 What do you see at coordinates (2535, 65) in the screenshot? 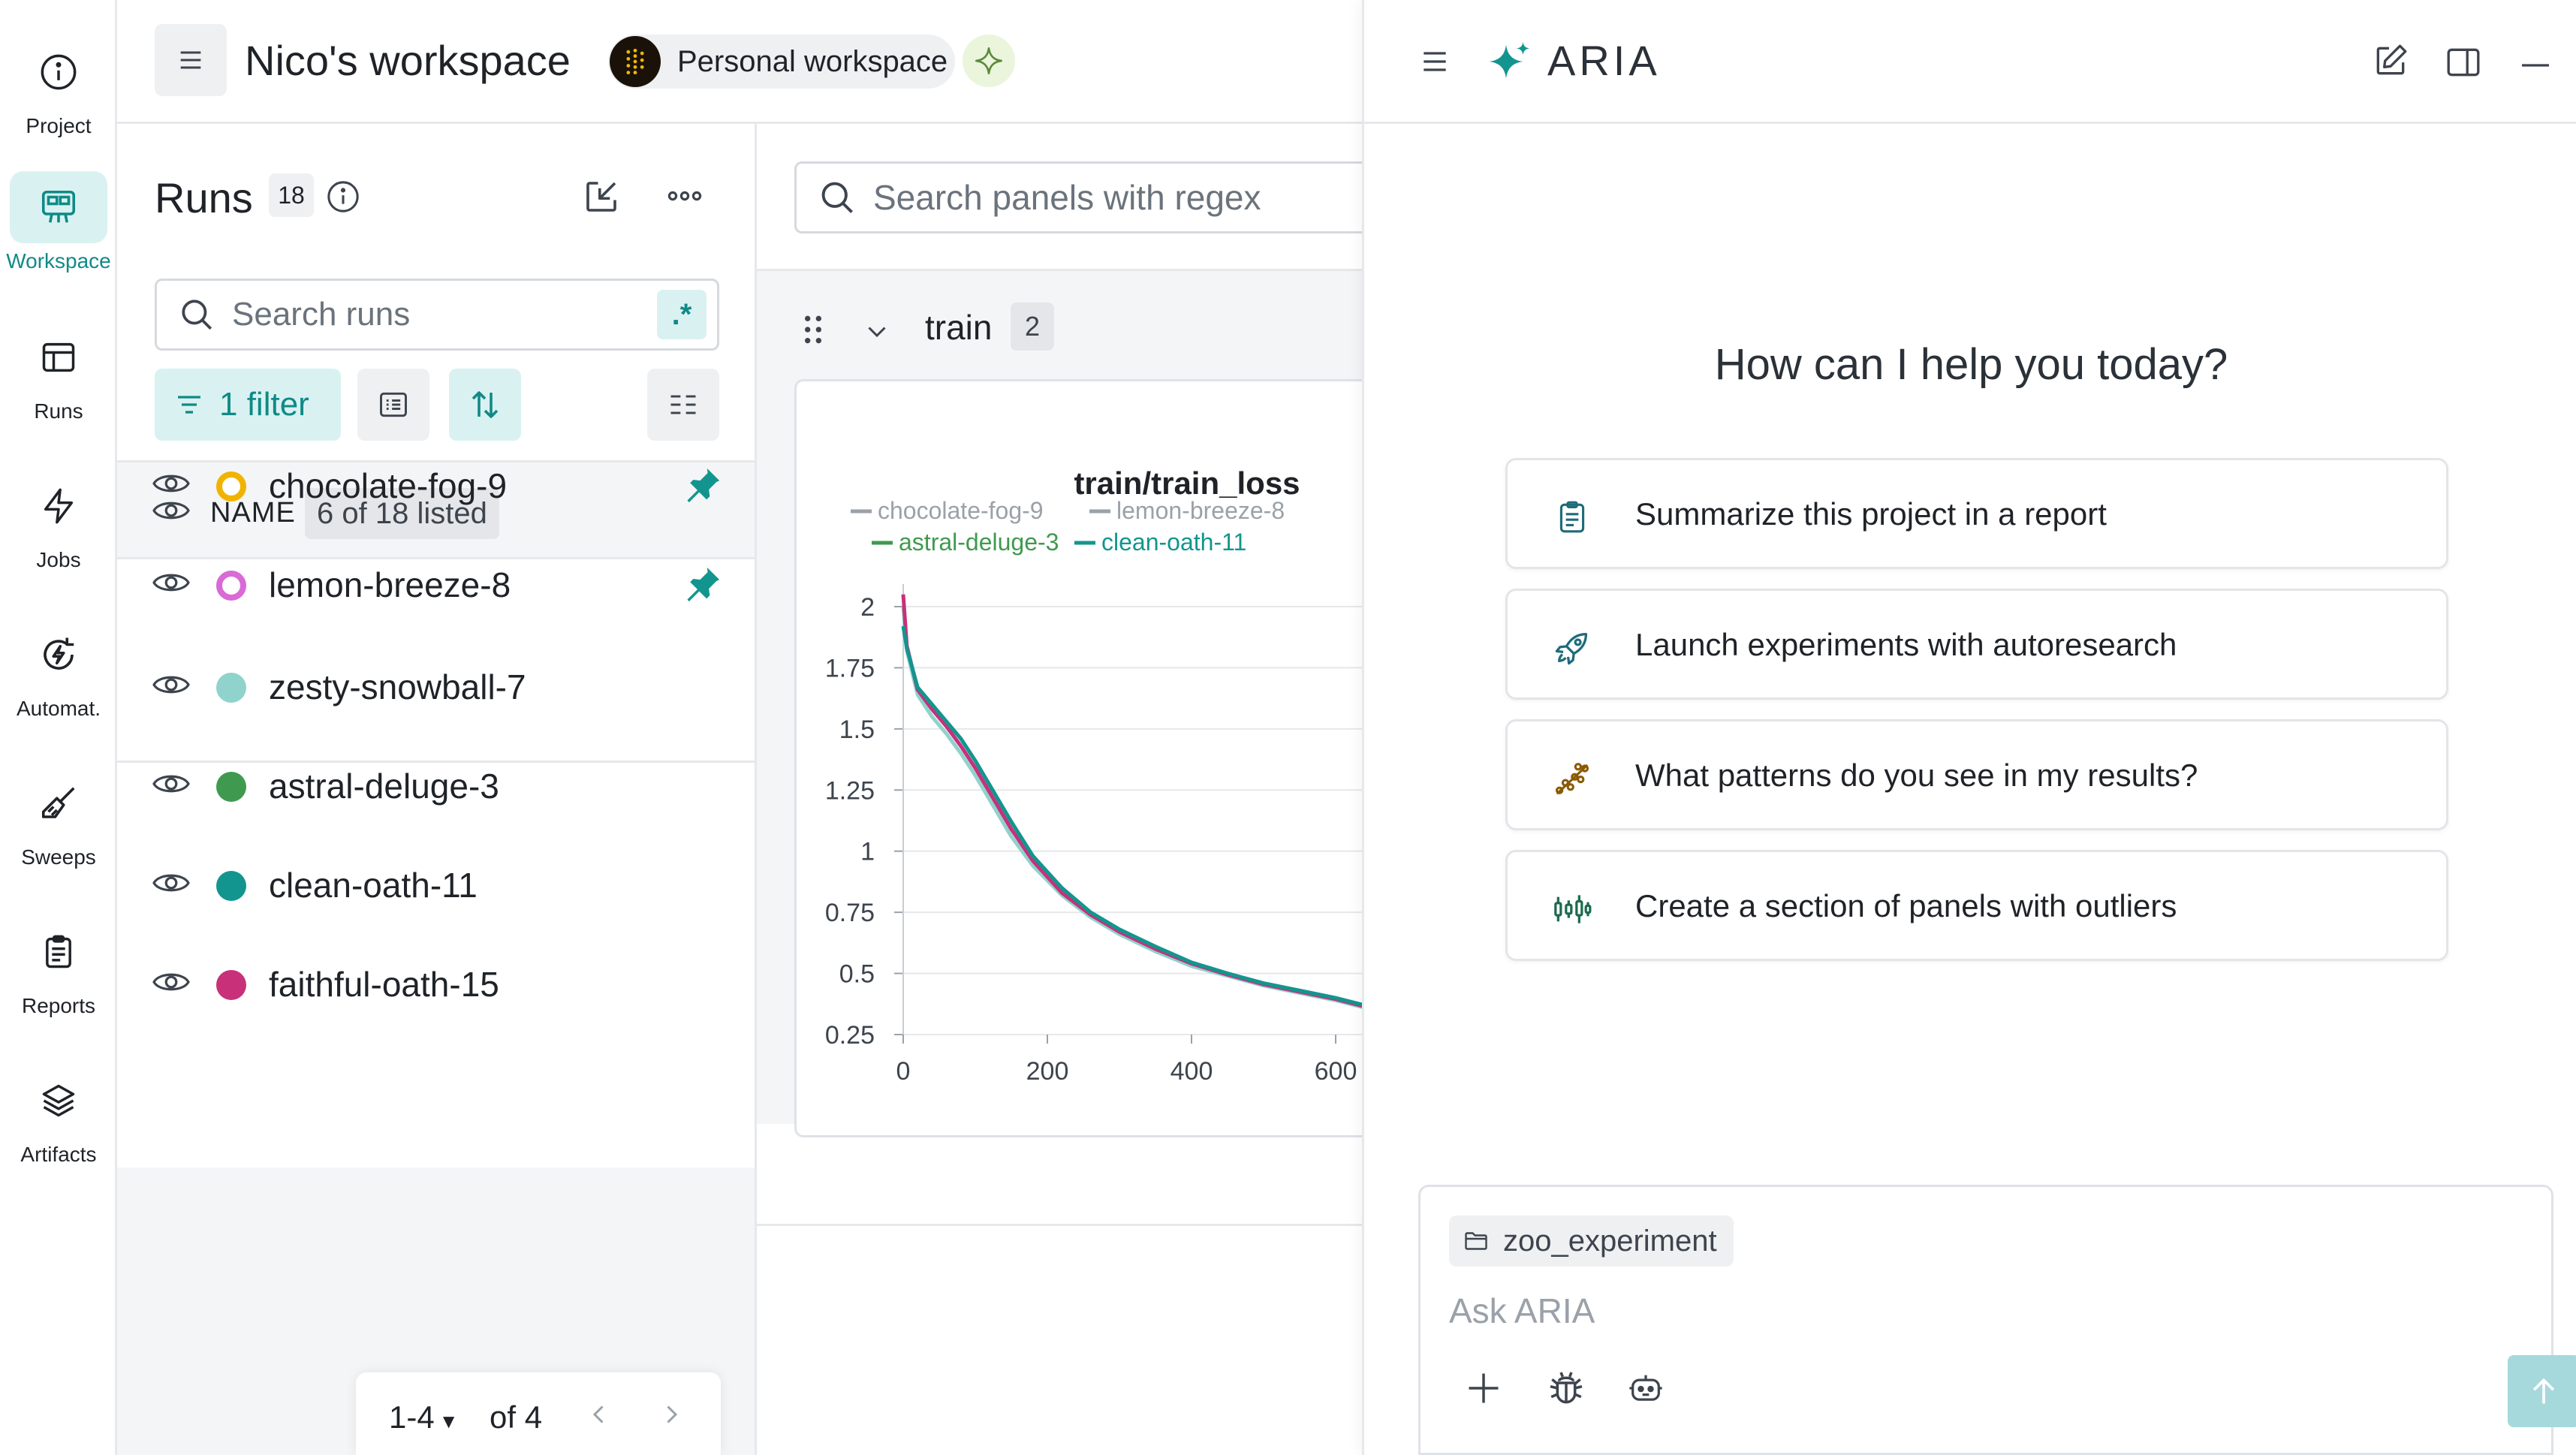
I see `minimize-icon` at bounding box center [2535, 65].